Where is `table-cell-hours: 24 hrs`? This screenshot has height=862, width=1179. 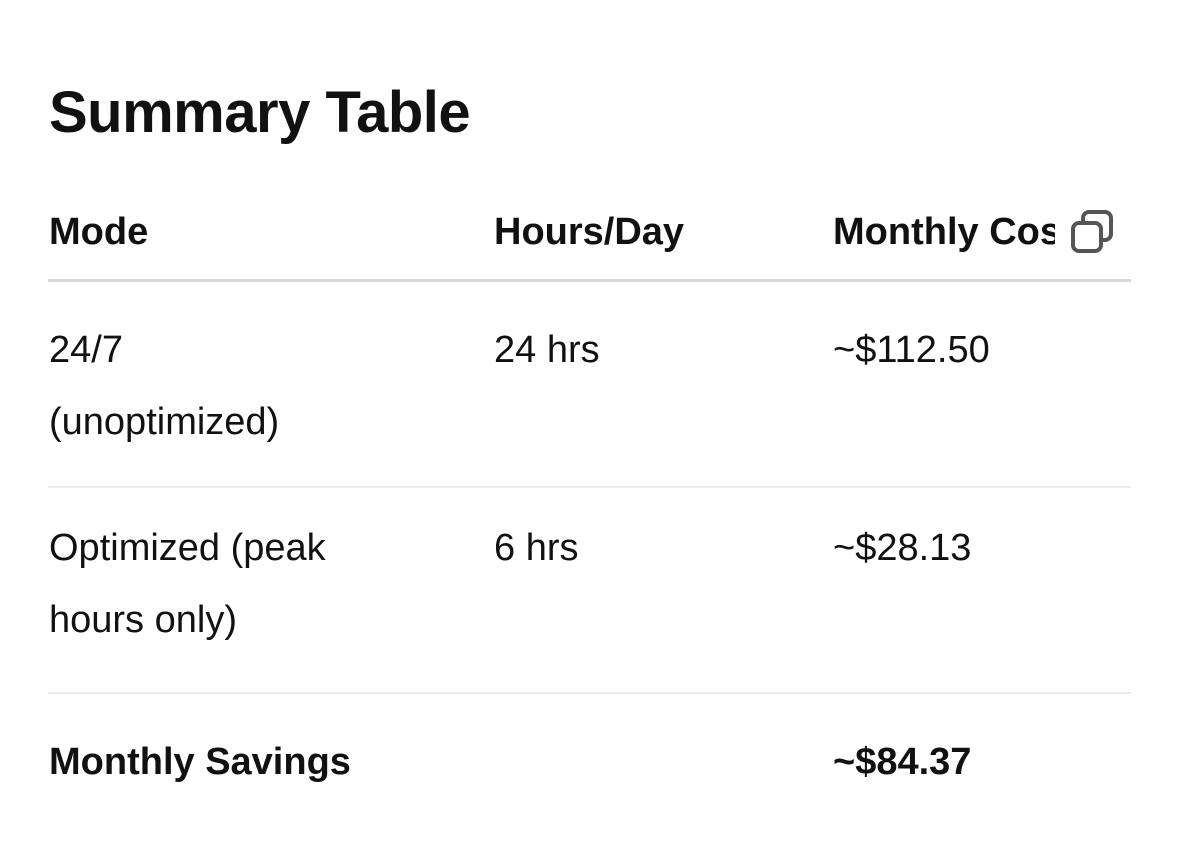
table-cell-hours: 24 hrs is located at coordinates (547, 350).